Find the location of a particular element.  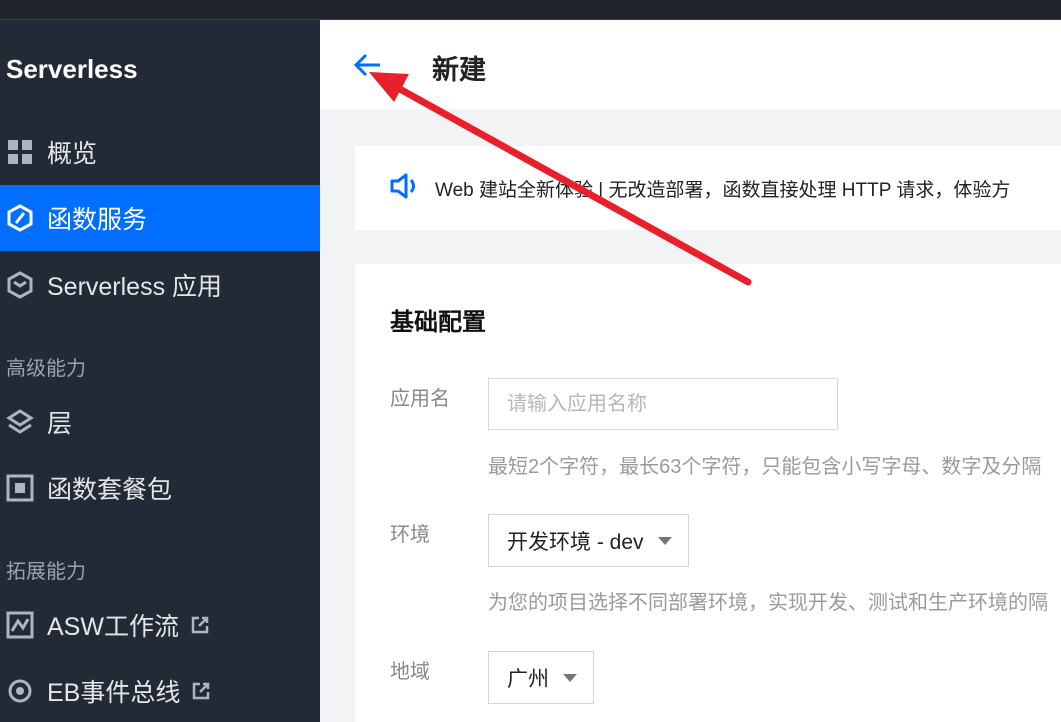

sidebar-item-eventbridge: EB事件总线 is located at coordinates (160, 690).